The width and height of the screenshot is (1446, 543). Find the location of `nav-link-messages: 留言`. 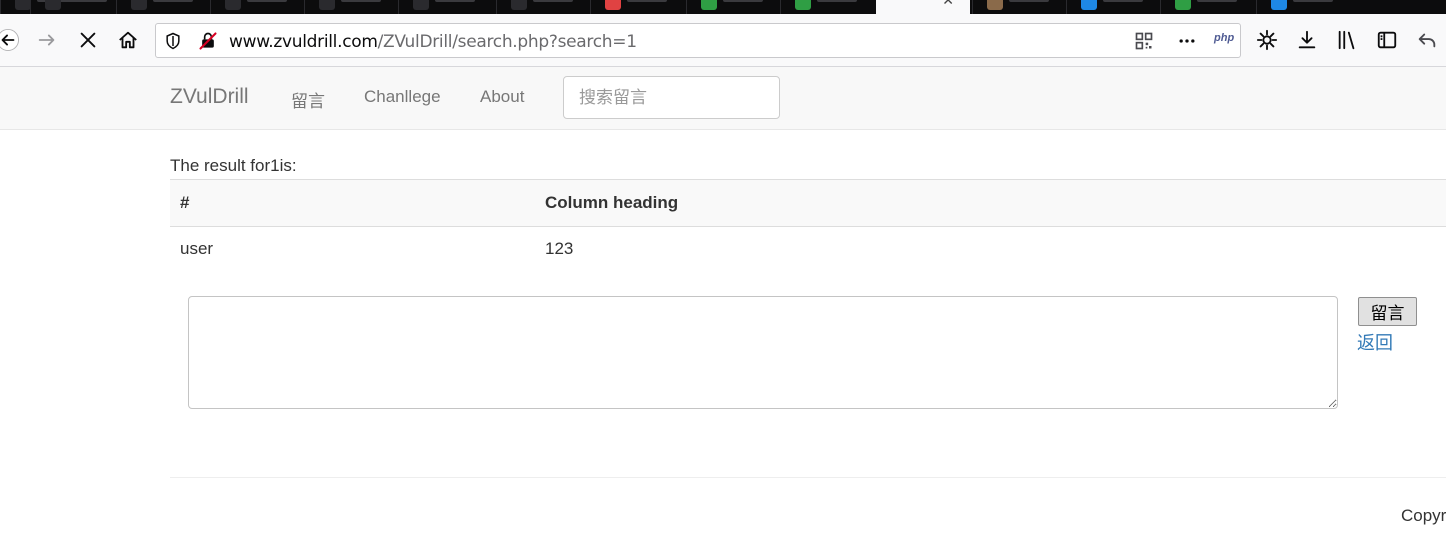

nav-link-messages: 留言 is located at coordinates (308, 99).